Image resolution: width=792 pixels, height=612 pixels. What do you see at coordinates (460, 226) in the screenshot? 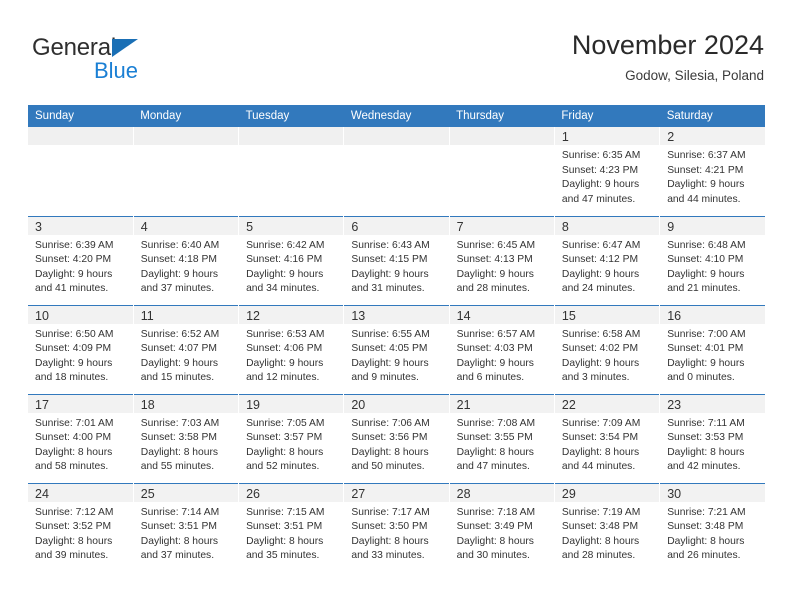
I see `day-number: 7` at bounding box center [460, 226].